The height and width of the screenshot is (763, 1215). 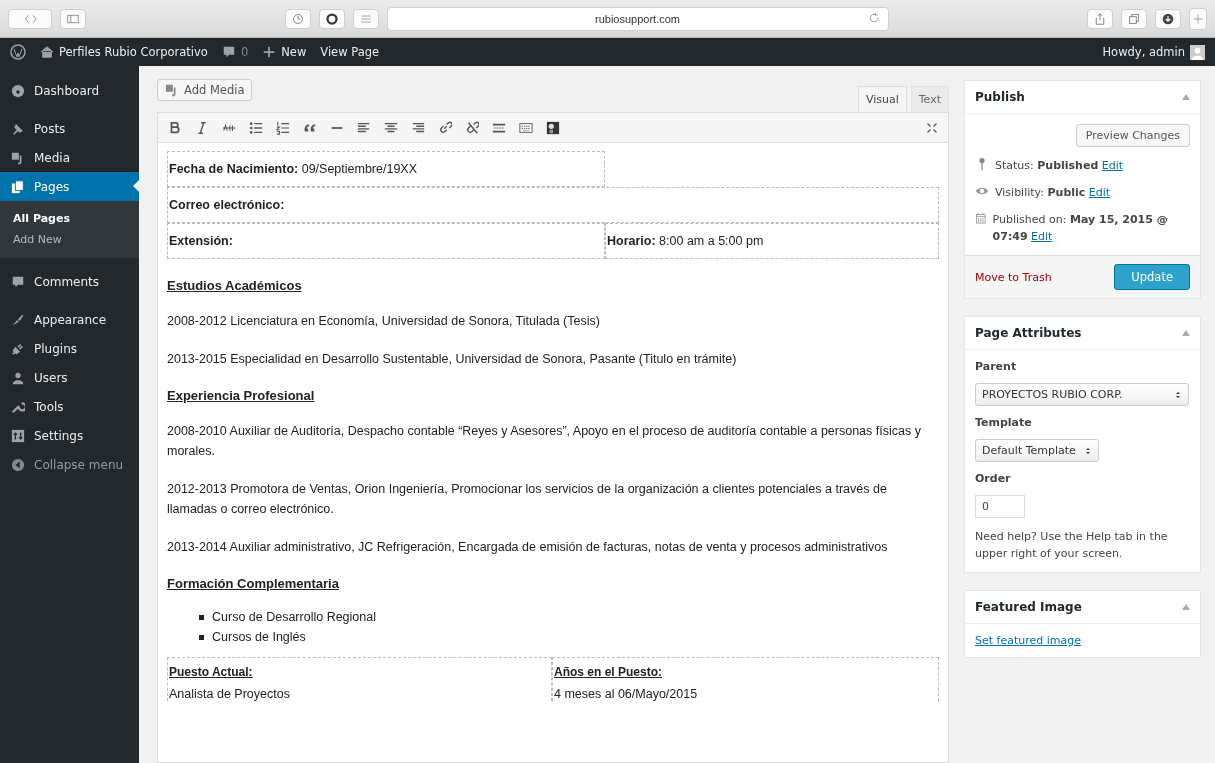 I want to click on table-cell: Correo electrónico:, so click(x=553, y=205).